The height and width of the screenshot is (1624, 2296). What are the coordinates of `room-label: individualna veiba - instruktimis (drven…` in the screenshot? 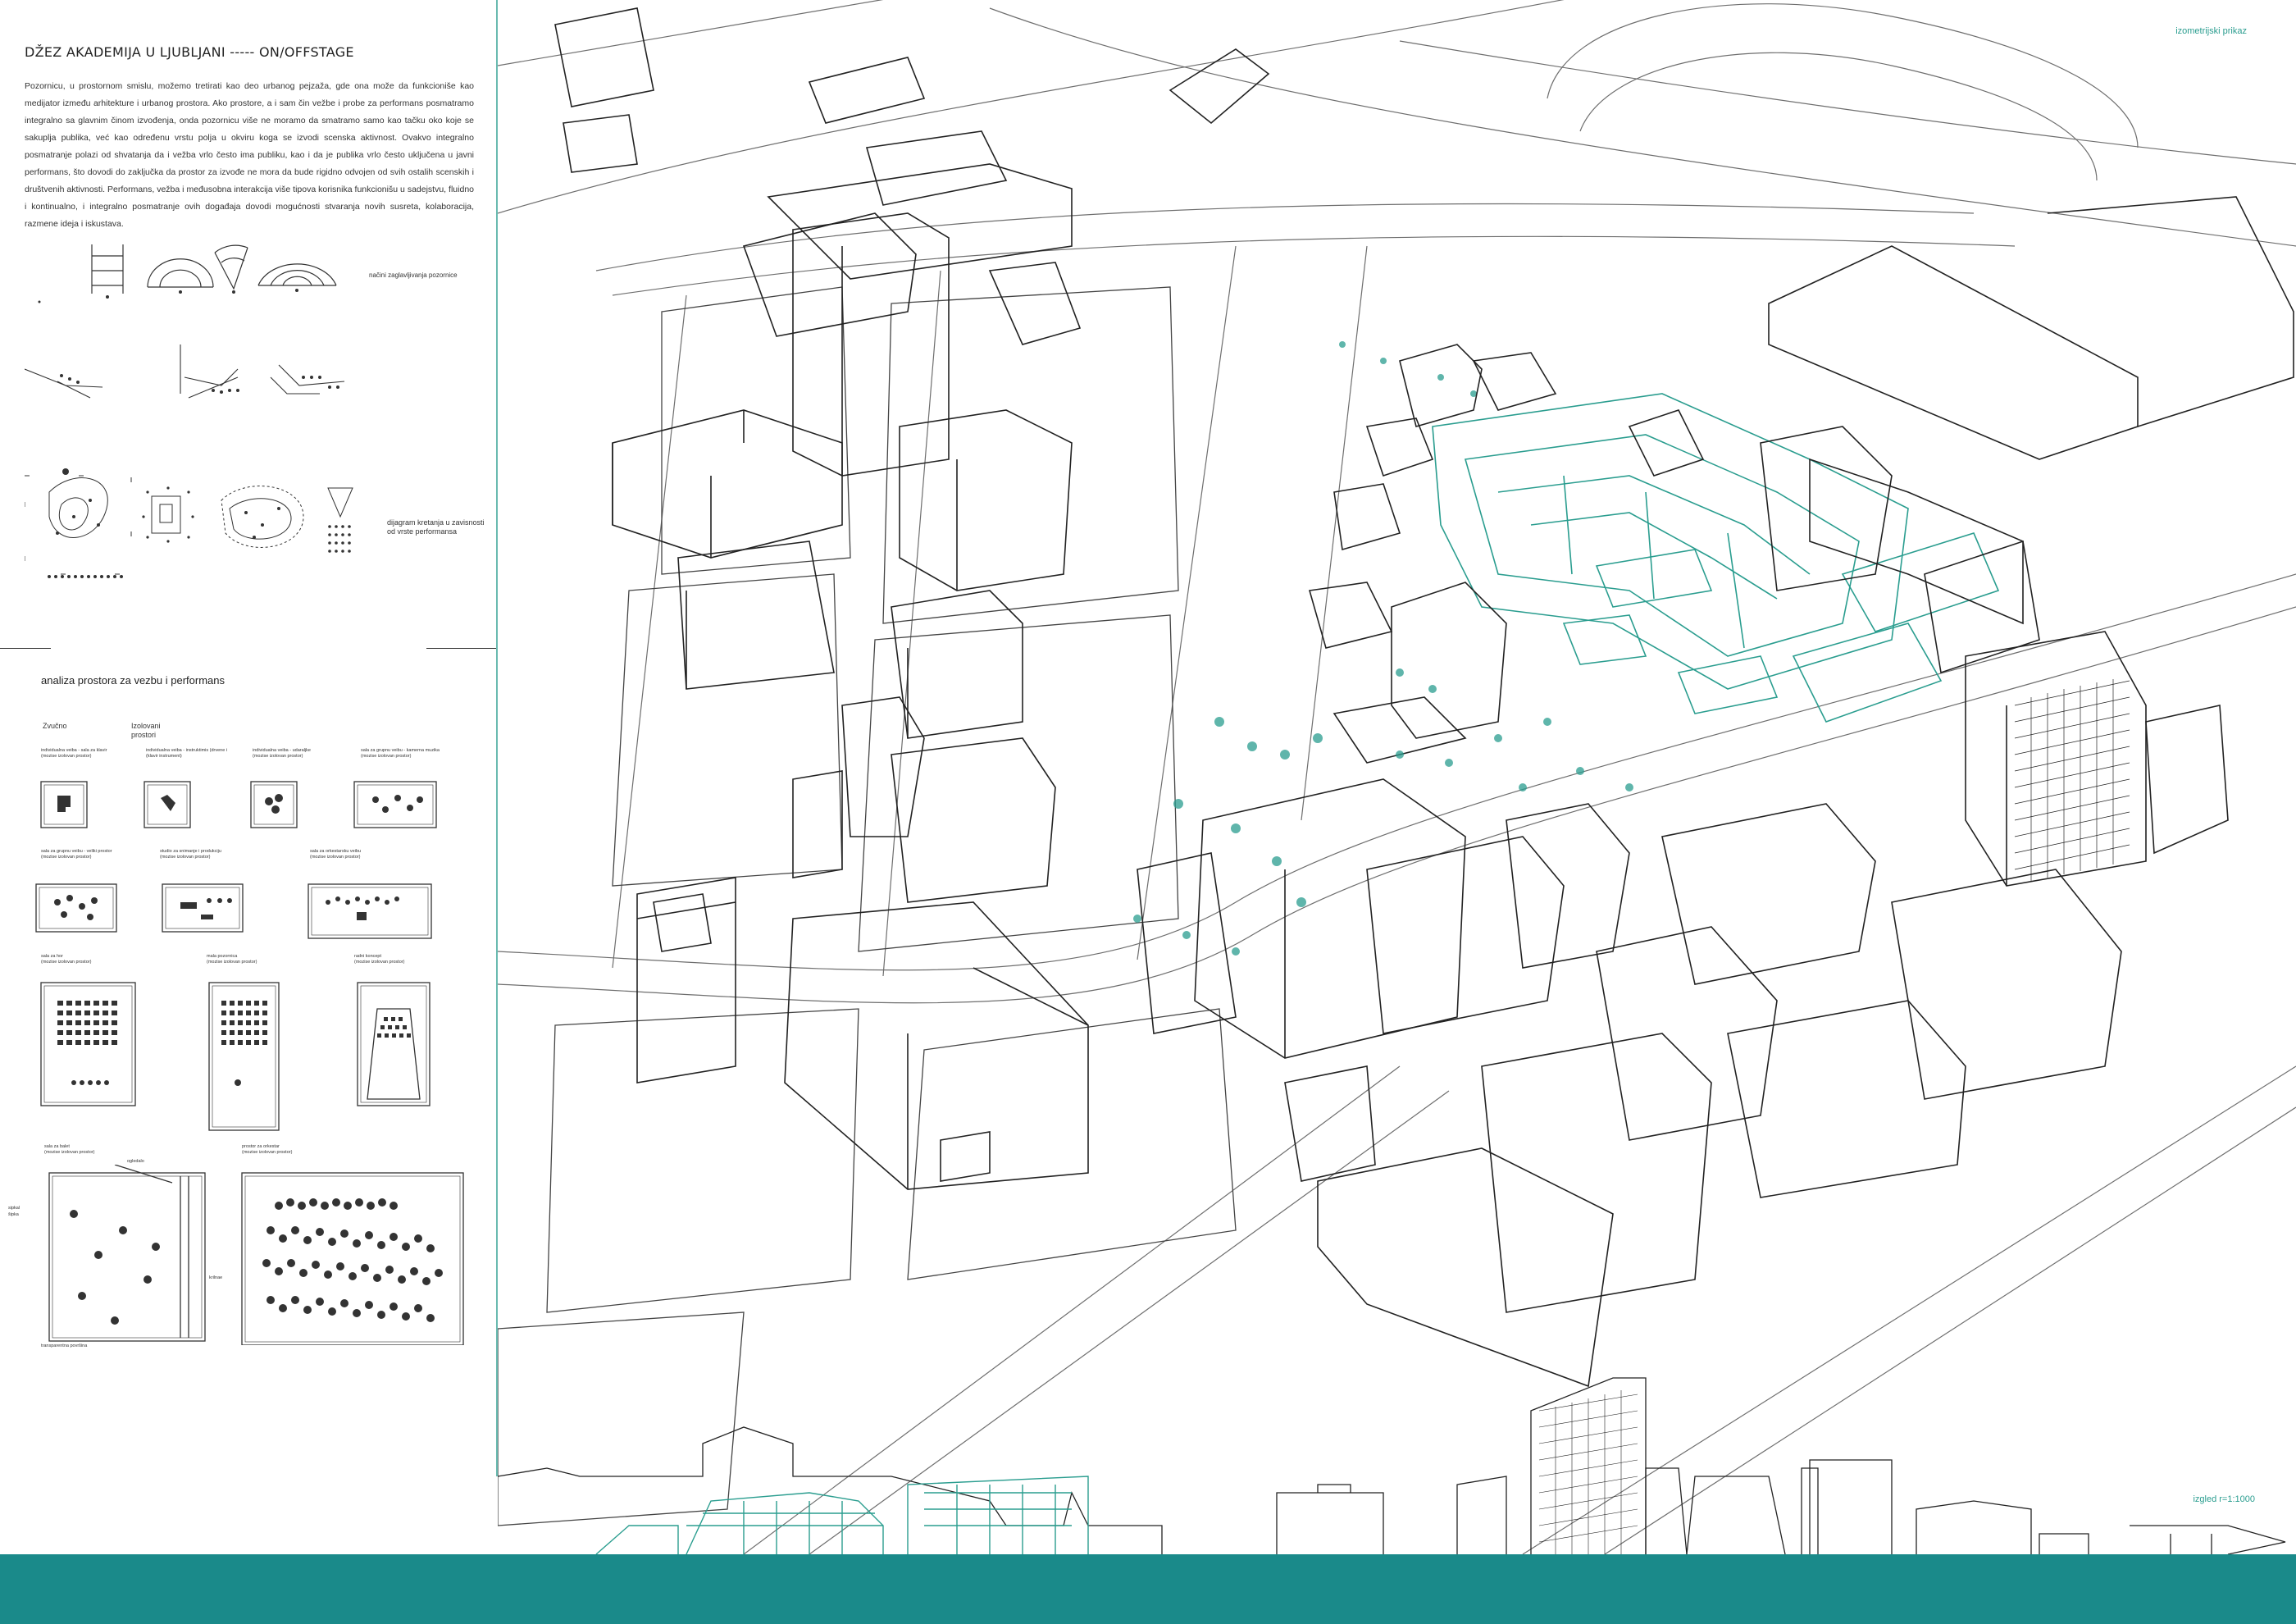 It's located at (187, 753).